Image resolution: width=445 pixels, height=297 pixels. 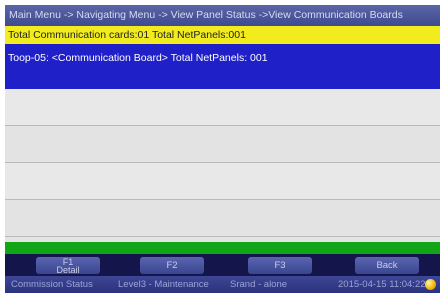 I want to click on access-level: Level3 - Maintenance, so click(x=163, y=284).